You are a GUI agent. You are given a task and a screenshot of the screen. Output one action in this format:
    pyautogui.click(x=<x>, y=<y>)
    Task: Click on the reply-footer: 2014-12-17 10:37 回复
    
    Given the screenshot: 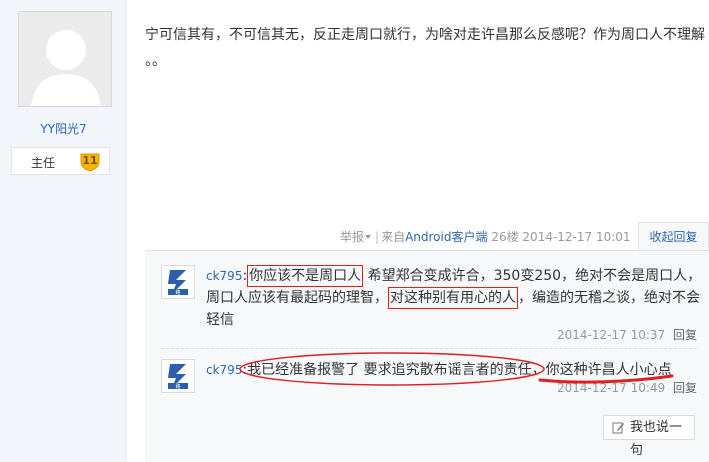 What is the action you would take?
    pyautogui.click(x=627, y=334)
    